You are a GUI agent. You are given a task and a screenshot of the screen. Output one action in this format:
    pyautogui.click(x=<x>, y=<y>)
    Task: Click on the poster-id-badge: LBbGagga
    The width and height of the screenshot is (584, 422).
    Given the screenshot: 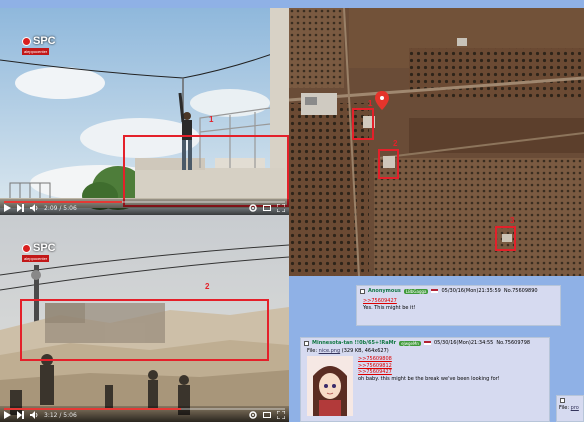 What is the action you would take?
    pyautogui.click(x=416, y=291)
    